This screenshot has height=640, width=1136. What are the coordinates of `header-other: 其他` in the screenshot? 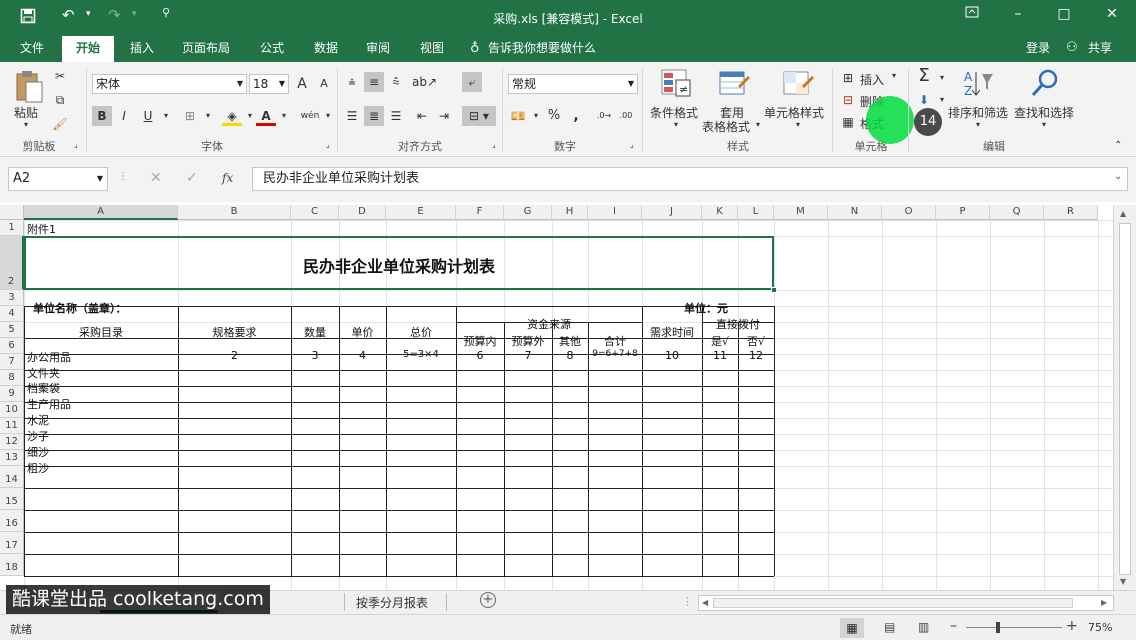 It's located at (570, 341).